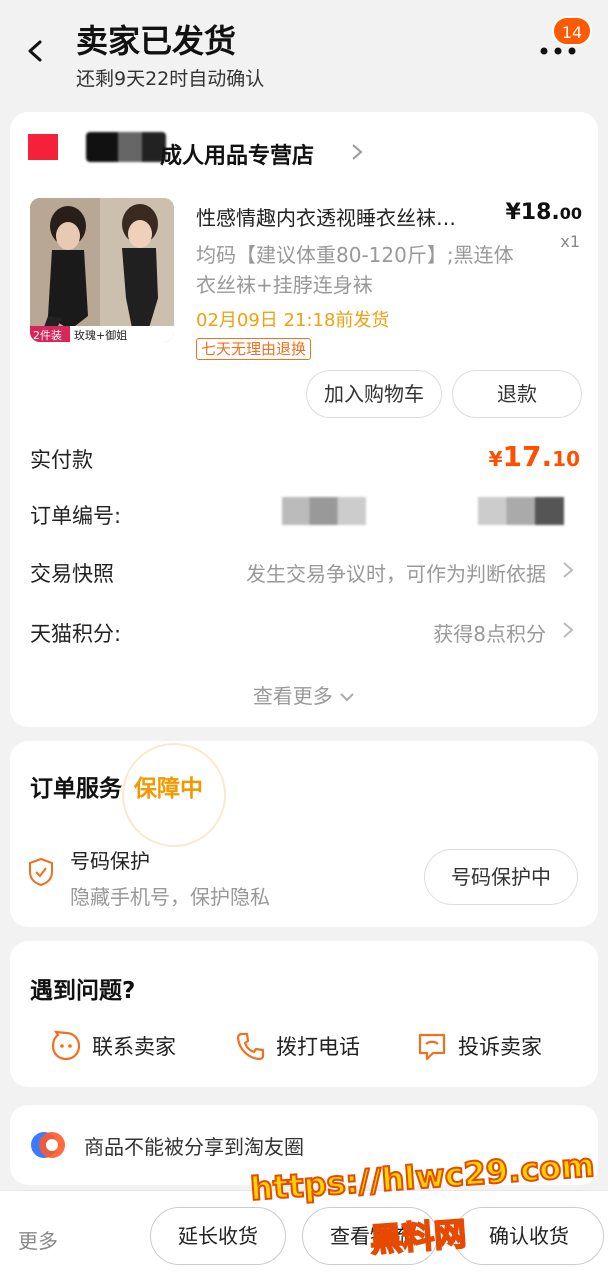 The width and height of the screenshot is (608, 1280). What do you see at coordinates (293, 320) in the screenshot?
I see `ship-deadline: 02月09日 21:18前发货` at bounding box center [293, 320].